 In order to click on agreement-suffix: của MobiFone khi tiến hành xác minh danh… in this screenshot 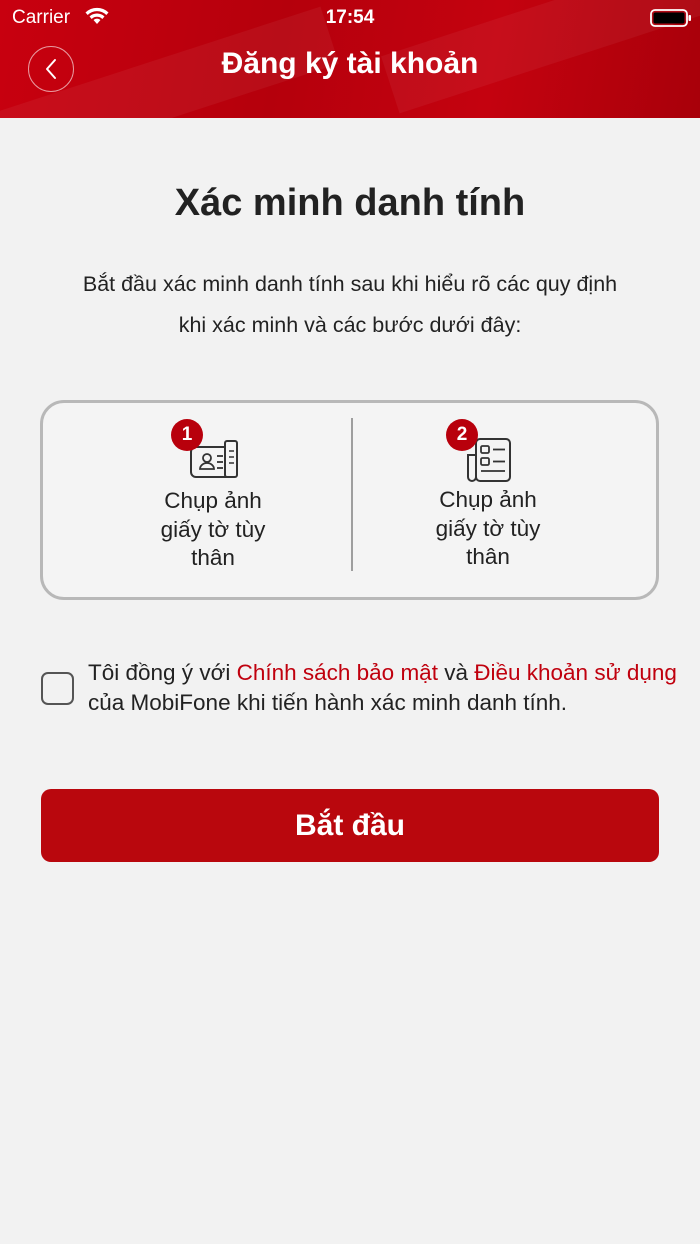, I will do `click(328, 702)`.